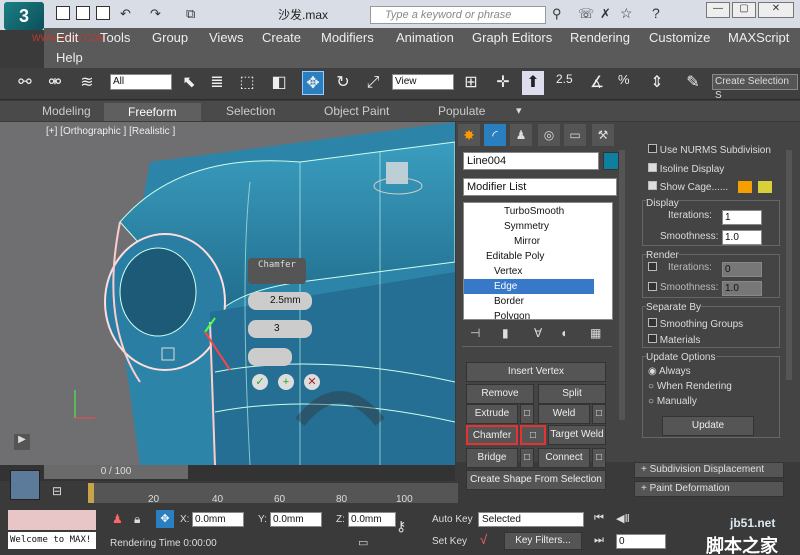 This screenshot has height=555, width=800. I want to click on target-weld-button: Target Weld, so click(577, 435).